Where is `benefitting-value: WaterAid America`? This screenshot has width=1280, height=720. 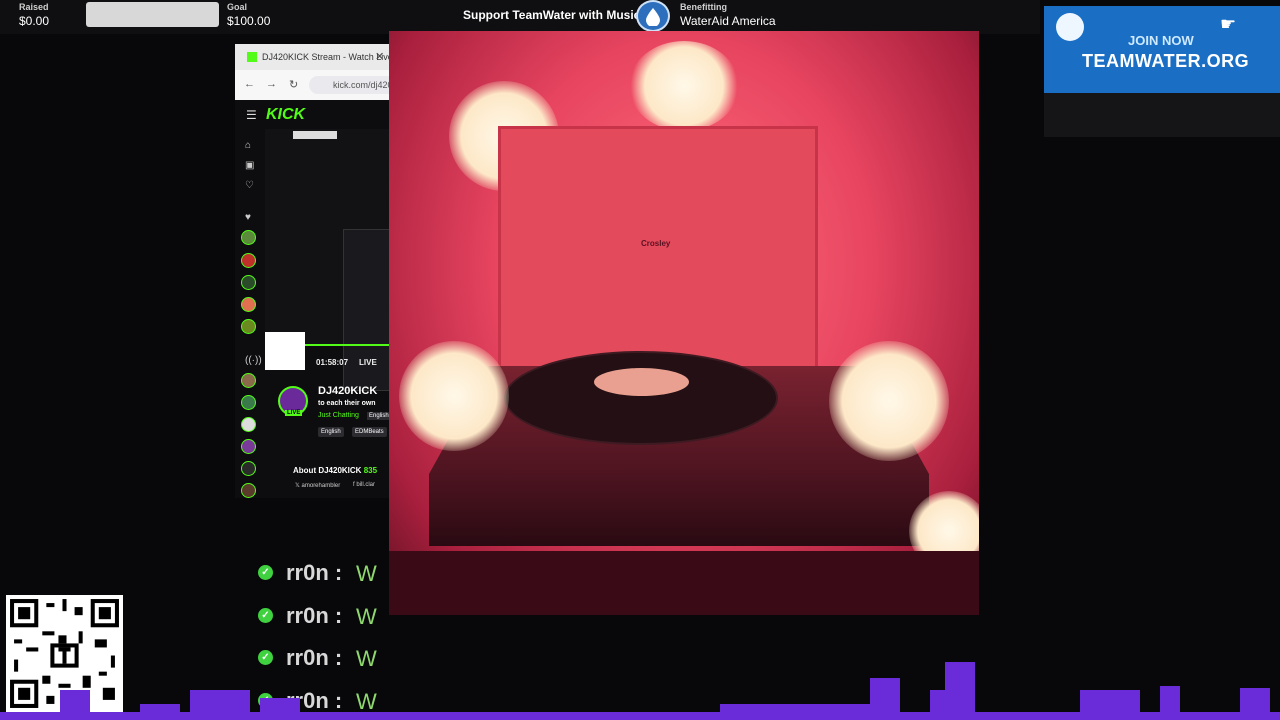
benefitting-value: WaterAid America is located at coordinates (728, 21).